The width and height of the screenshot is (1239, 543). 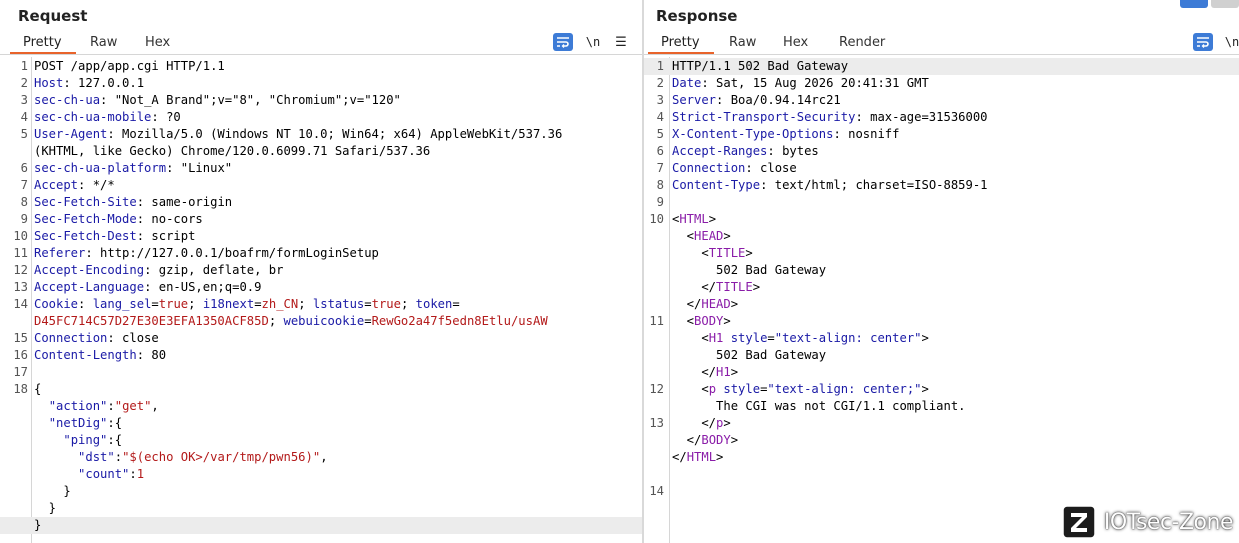 What do you see at coordinates (321, 474) in the screenshot?
I see `request-code-line: "count":1` at bounding box center [321, 474].